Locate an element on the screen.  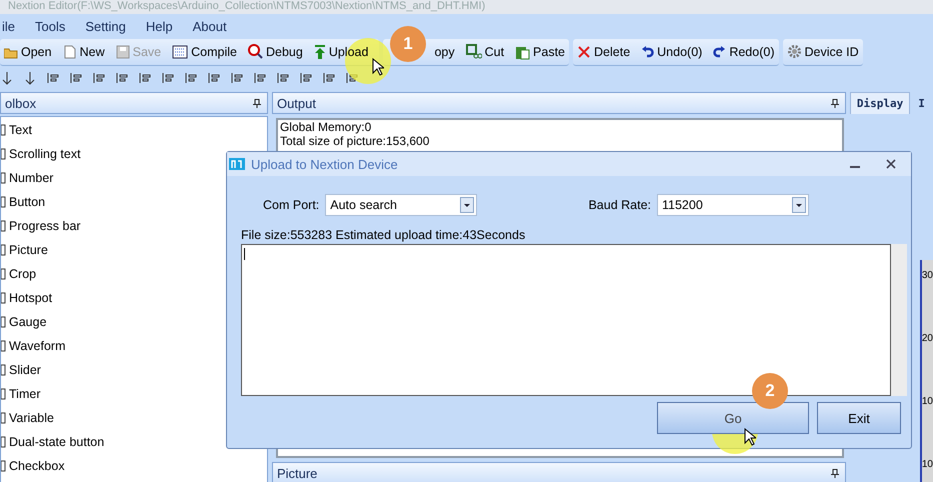
toolbar-button: Redo(0) is located at coordinates (744, 51).